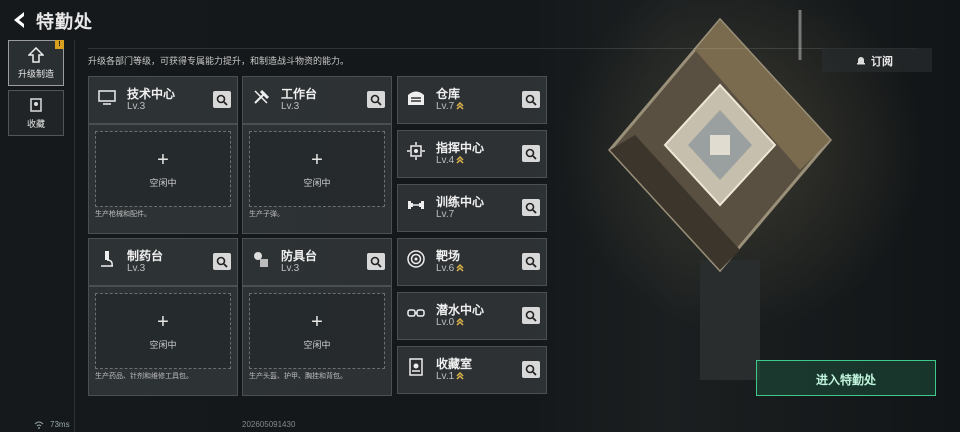  What do you see at coordinates (454, 364) in the screenshot?
I see `card-name: 收藏室` at bounding box center [454, 364].